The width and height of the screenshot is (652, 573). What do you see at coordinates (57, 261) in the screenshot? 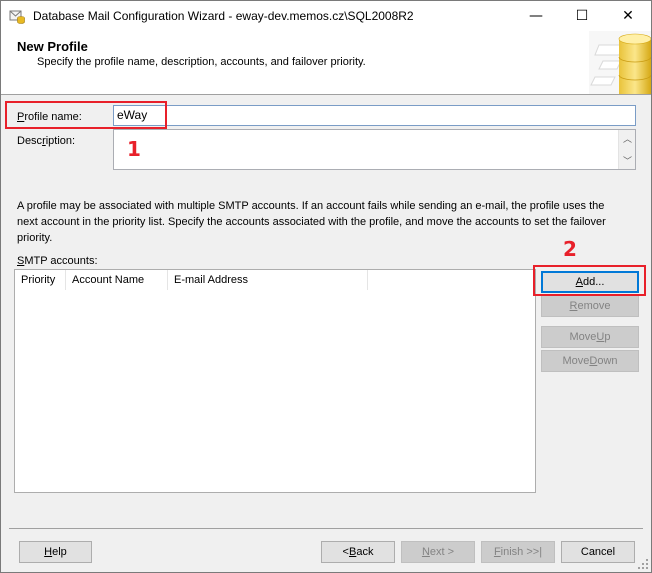
I see `smtp-accounts-label: SMTP accounts:` at bounding box center [57, 261].